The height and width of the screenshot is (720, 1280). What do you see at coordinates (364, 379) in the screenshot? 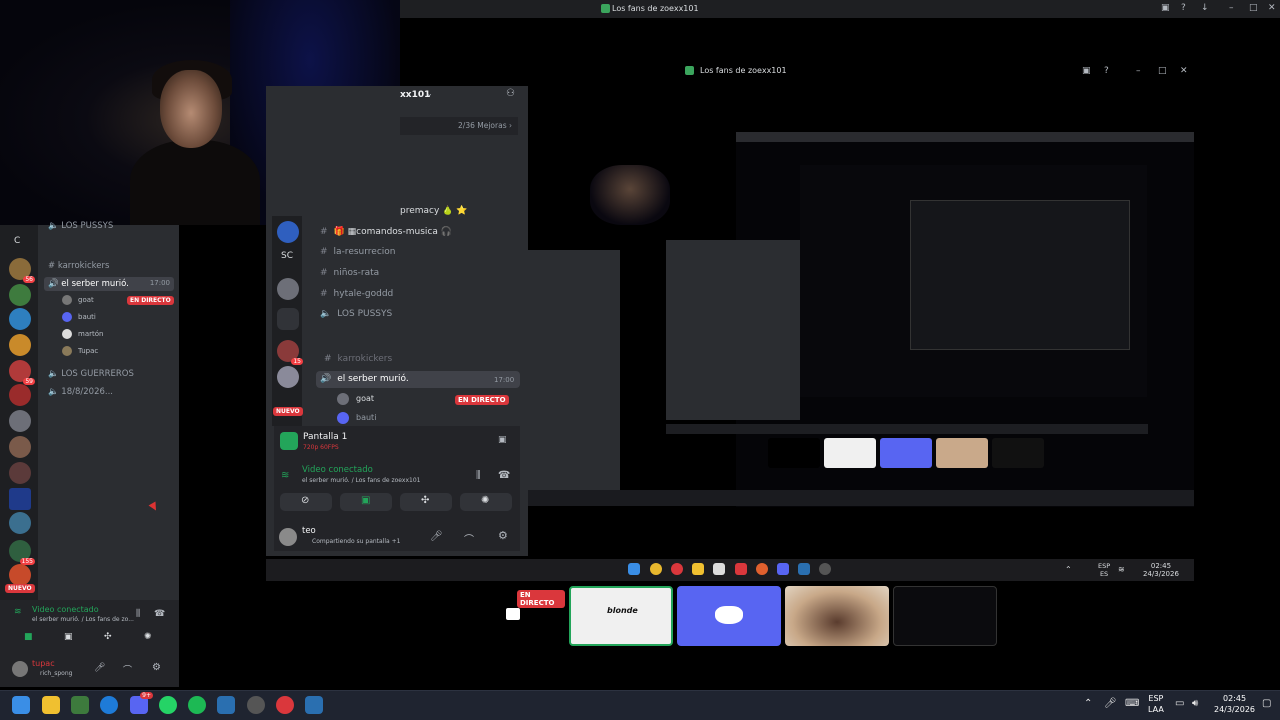
I see `channel-el-serber-murio: 🔊 el serber murió.` at bounding box center [364, 379].